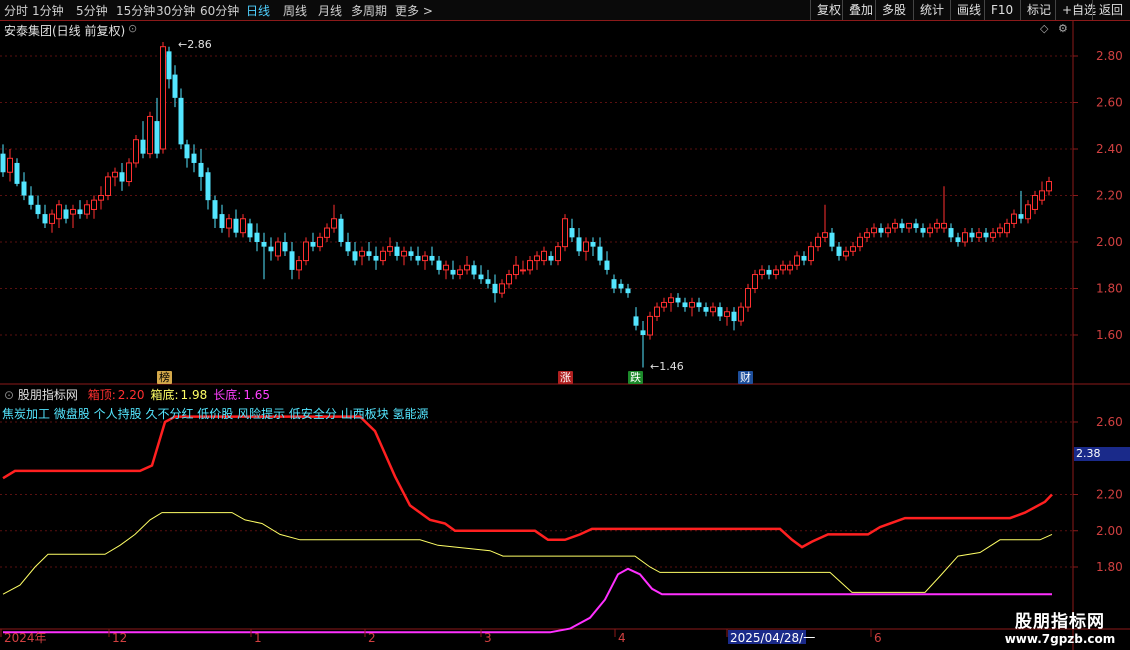 This screenshot has height=650, width=1130. I want to click on x-axis-label-5: 4, so click(622, 638).